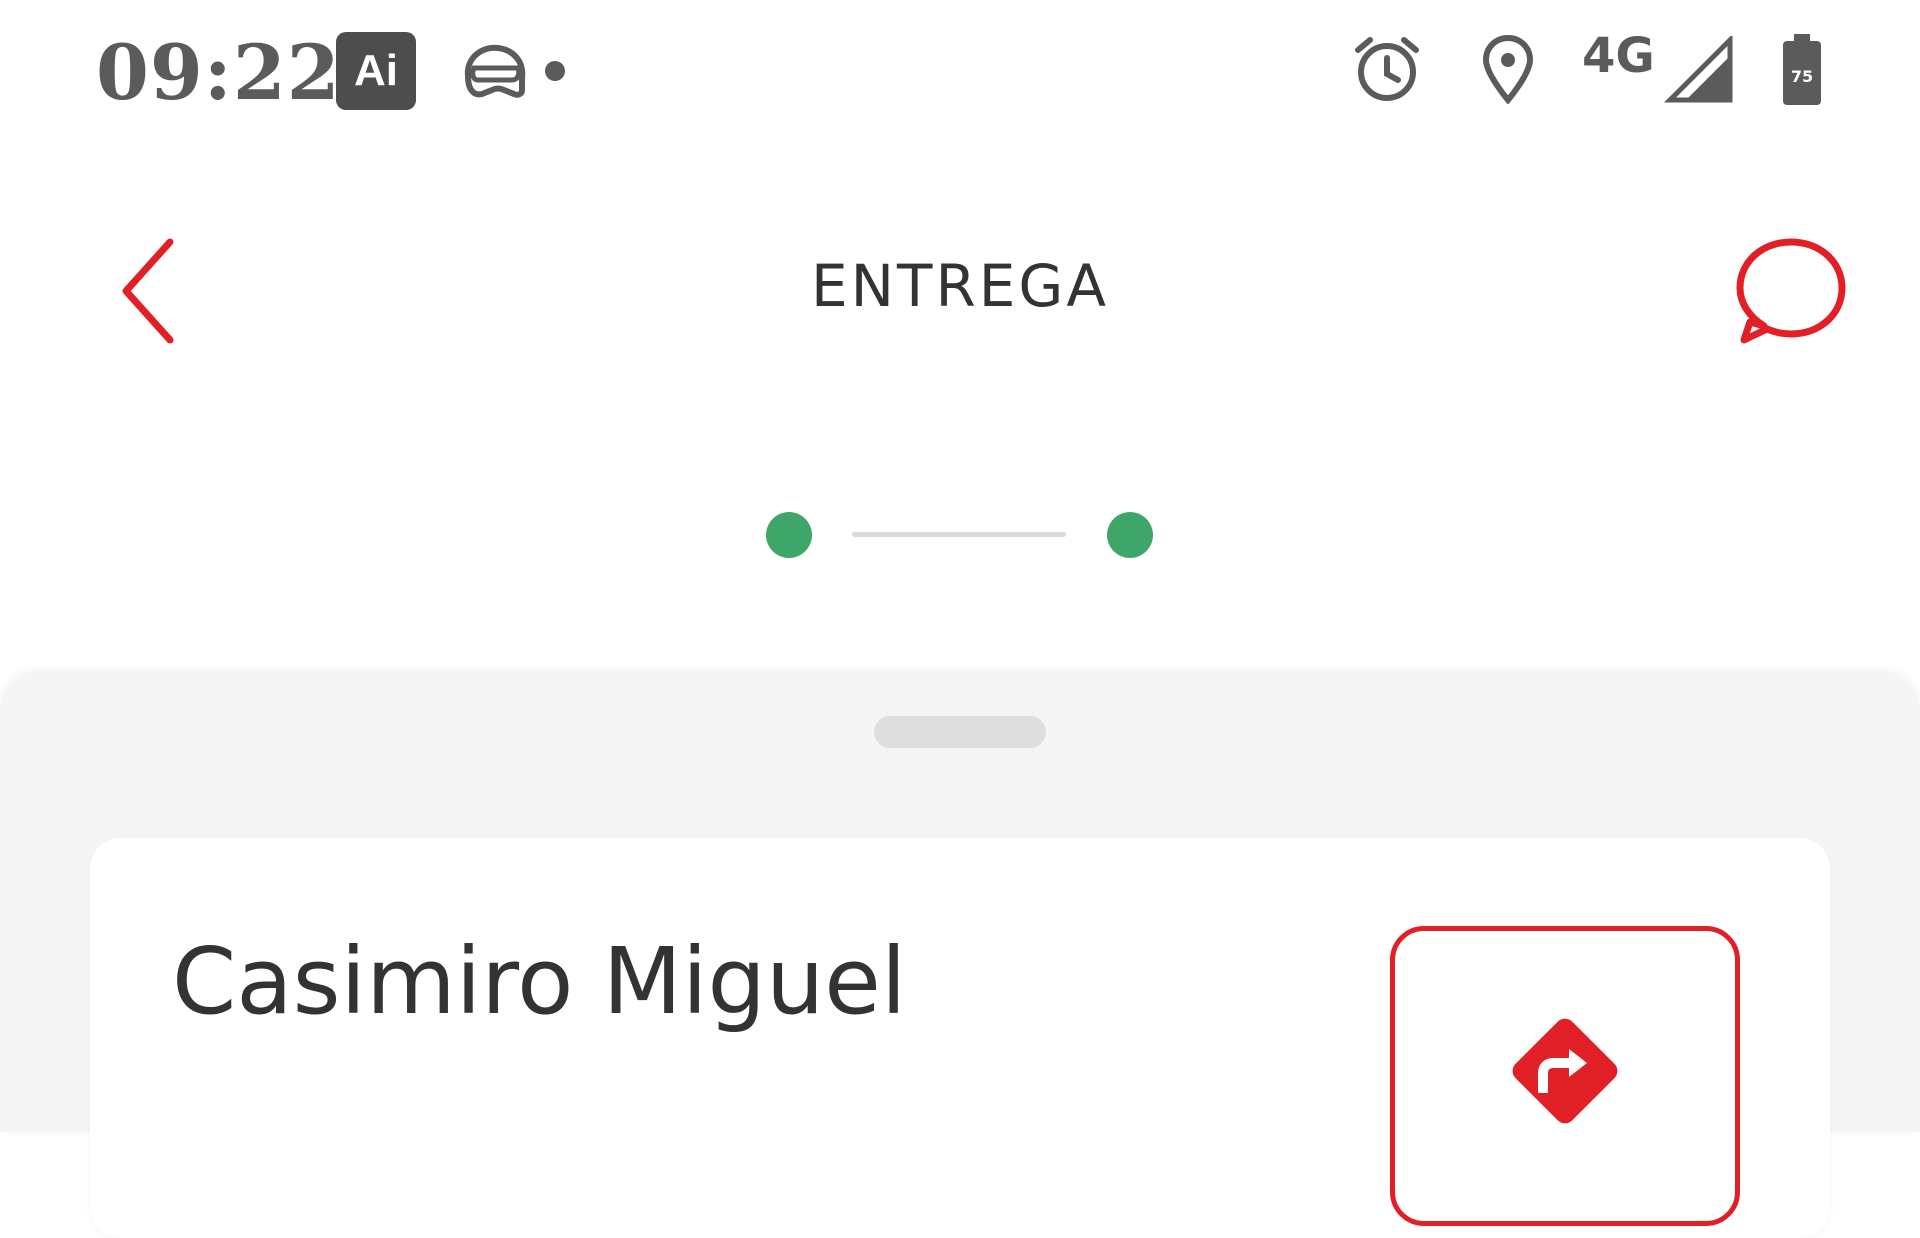 The height and width of the screenshot is (1238, 1920). I want to click on navigate-button, so click(1565, 1076).